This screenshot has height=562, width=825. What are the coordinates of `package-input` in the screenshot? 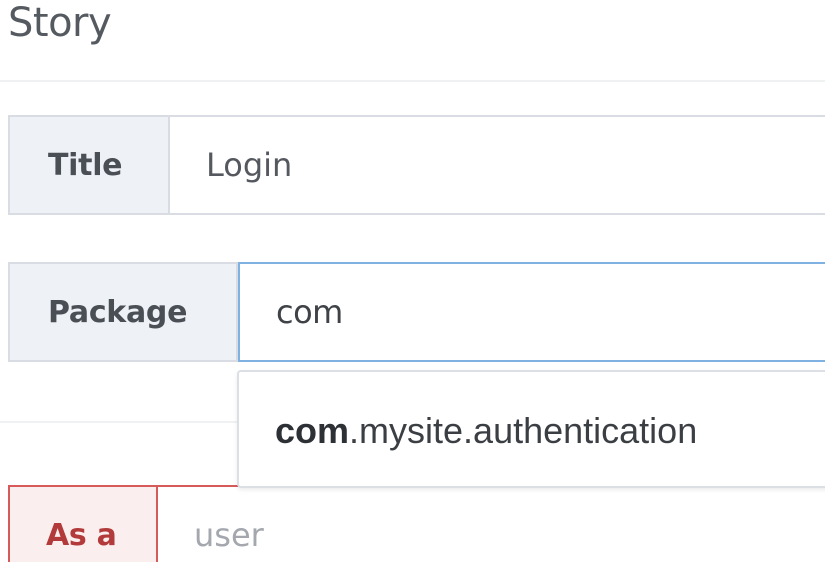 It's located at (531, 312).